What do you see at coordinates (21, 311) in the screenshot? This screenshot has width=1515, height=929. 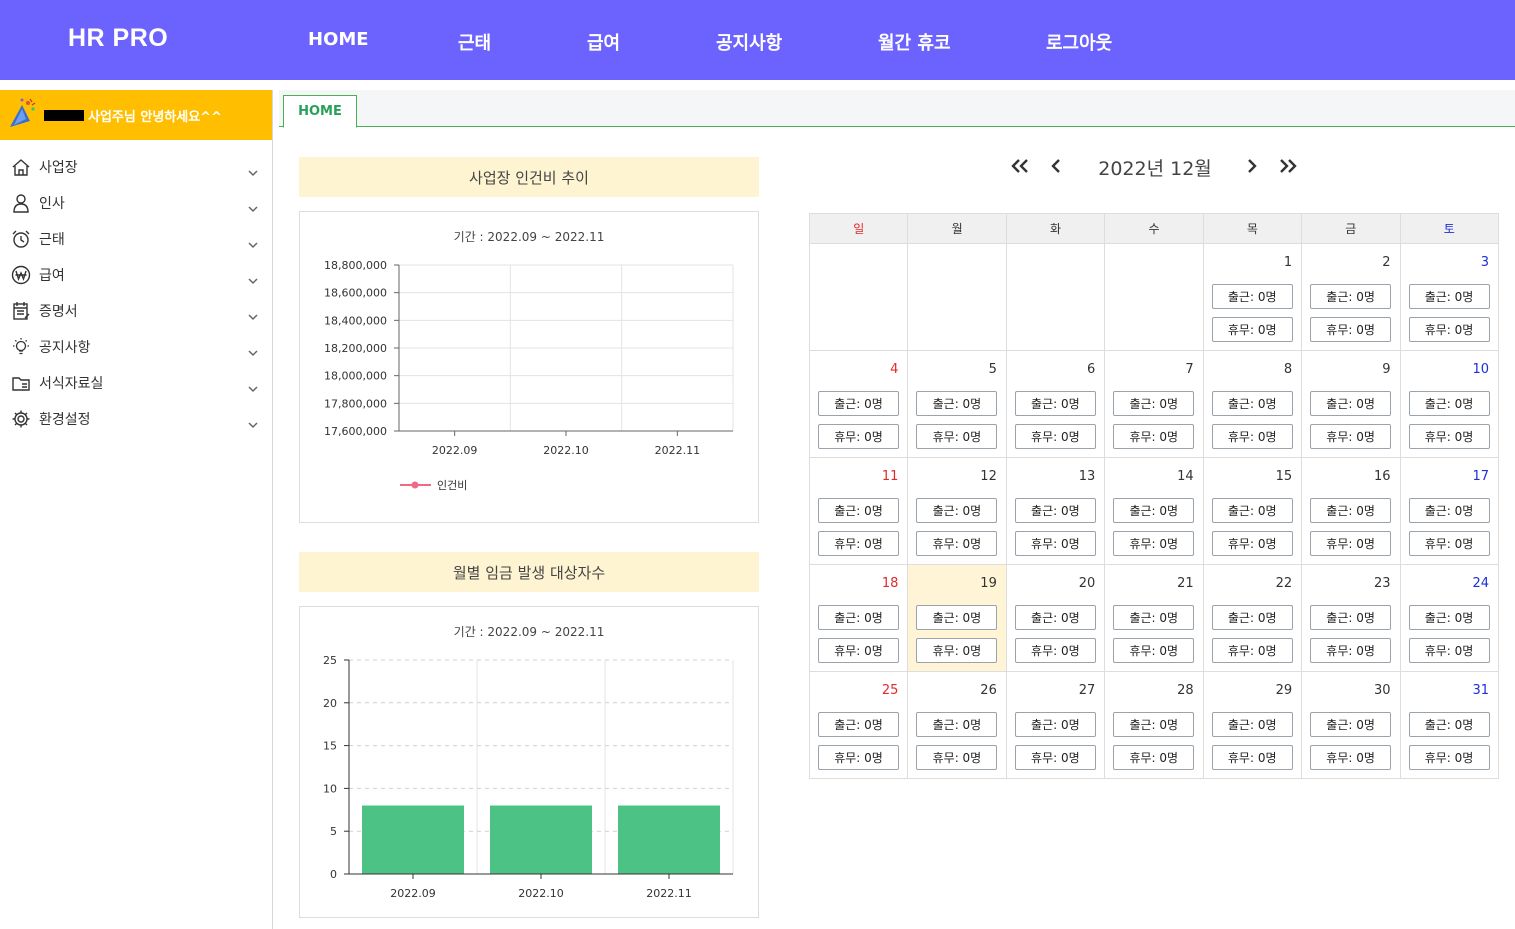 I see `certificate-icon` at bounding box center [21, 311].